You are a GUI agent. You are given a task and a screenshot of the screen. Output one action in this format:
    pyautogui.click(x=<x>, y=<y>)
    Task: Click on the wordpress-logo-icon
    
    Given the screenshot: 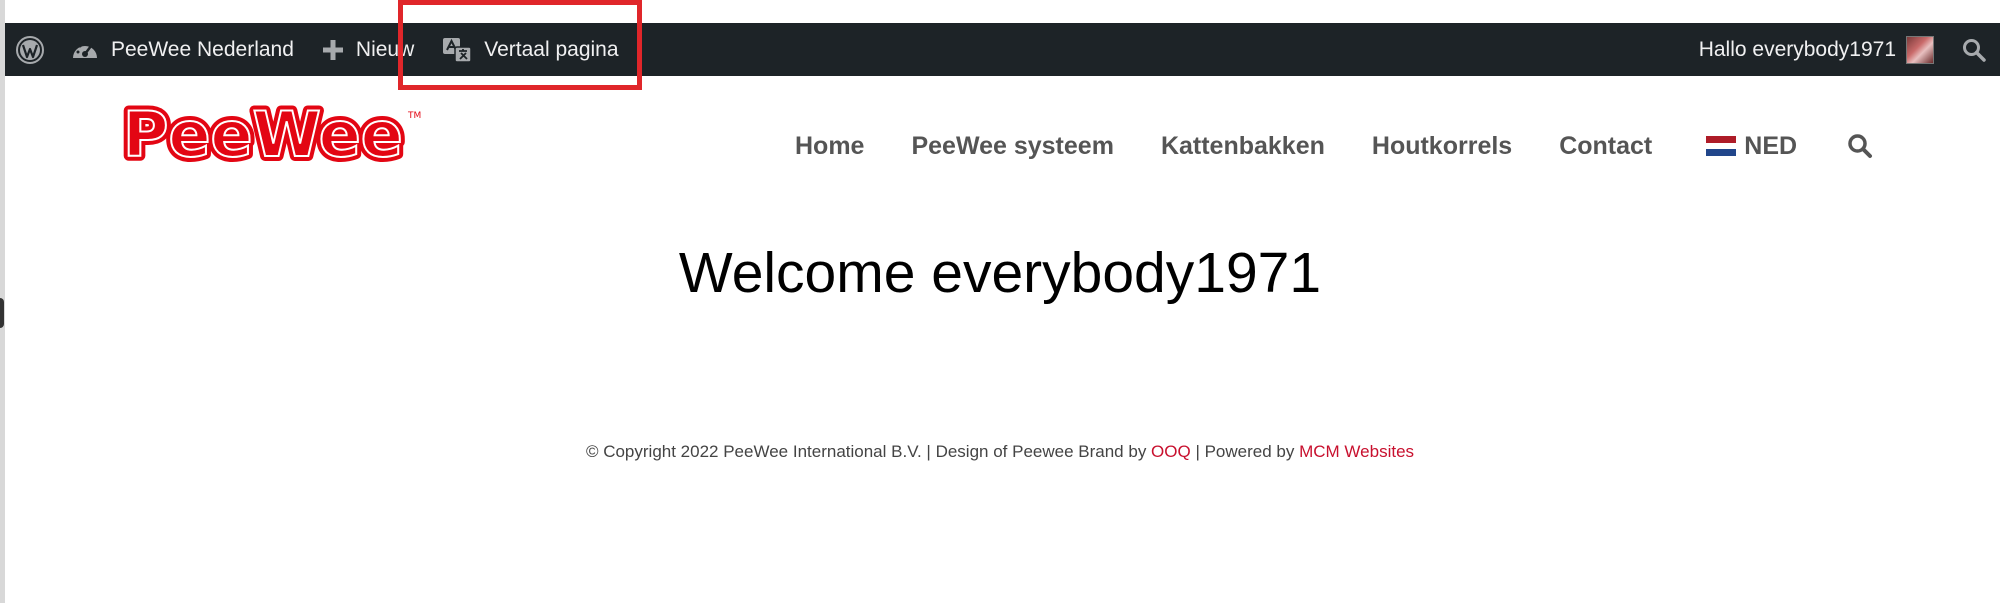 What is the action you would take?
    pyautogui.click(x=30, y=49)
    